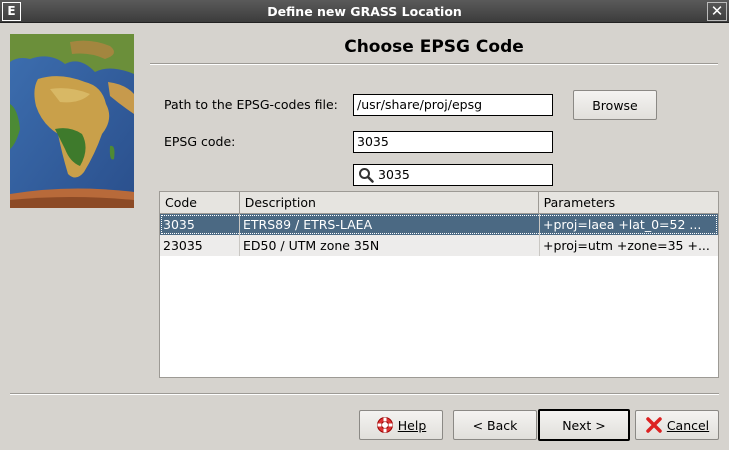 The image size is (729, 450). Describe the element at coordinates (453, 175) in the screenshot. I see `search-input: 3035` at that location.